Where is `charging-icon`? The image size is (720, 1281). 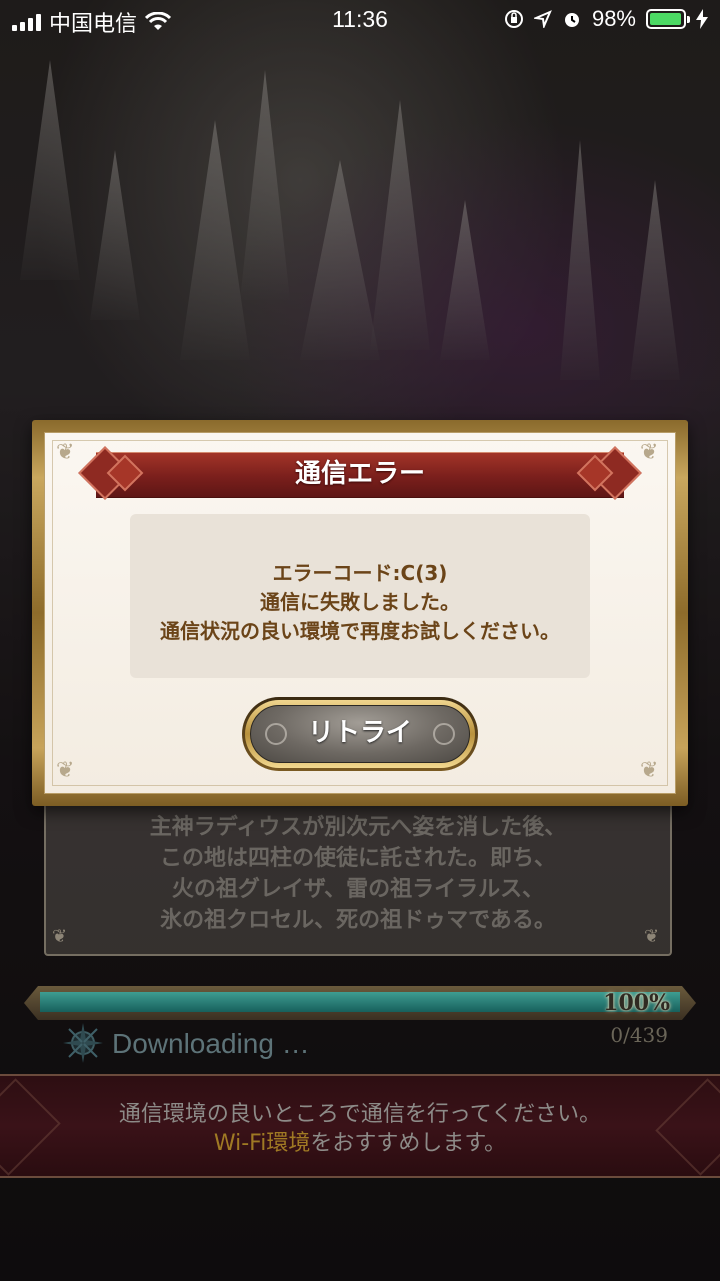
charging-icon is located at coordinates (702, 19).